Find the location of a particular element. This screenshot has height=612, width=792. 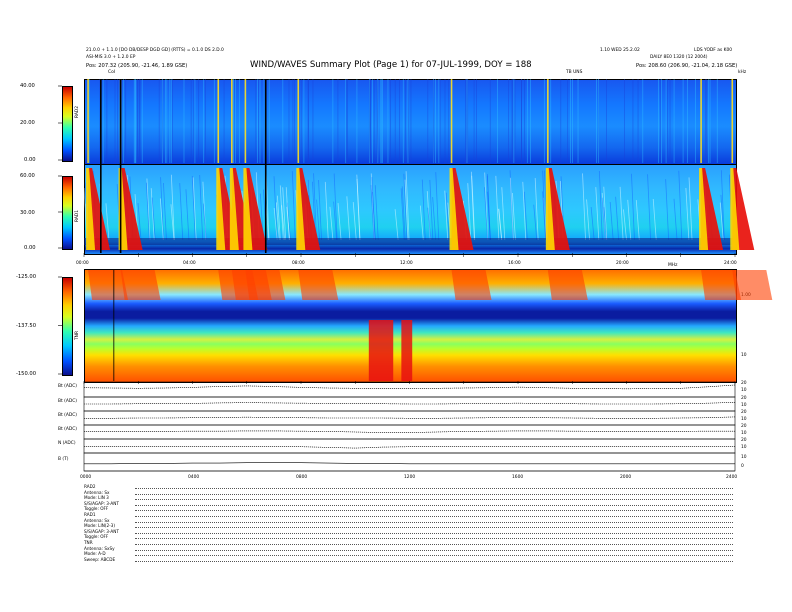

info-row-label: RAD1 is located at coordinates (90, 514).